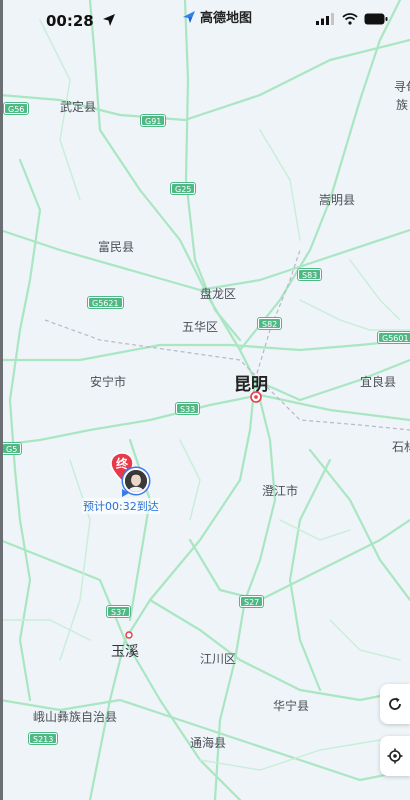  I want to click on highway-shield-s213: S213, so click(43, 738).